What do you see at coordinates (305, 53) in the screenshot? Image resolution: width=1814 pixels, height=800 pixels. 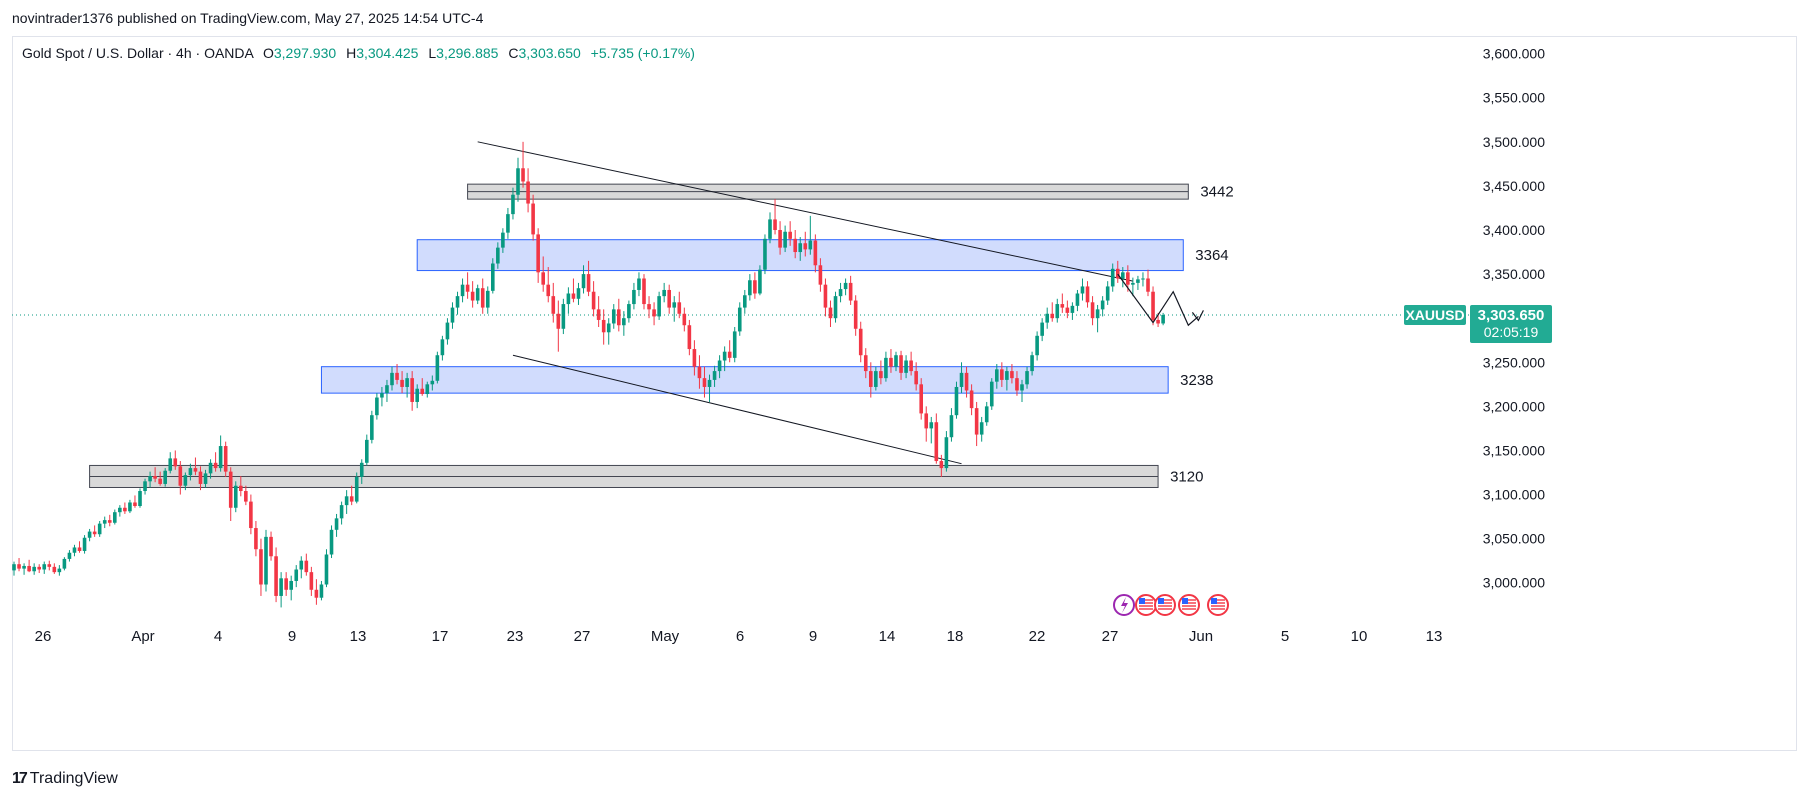 I see `legend-open-value: 3,297.930` at bounding box center [305, 53].